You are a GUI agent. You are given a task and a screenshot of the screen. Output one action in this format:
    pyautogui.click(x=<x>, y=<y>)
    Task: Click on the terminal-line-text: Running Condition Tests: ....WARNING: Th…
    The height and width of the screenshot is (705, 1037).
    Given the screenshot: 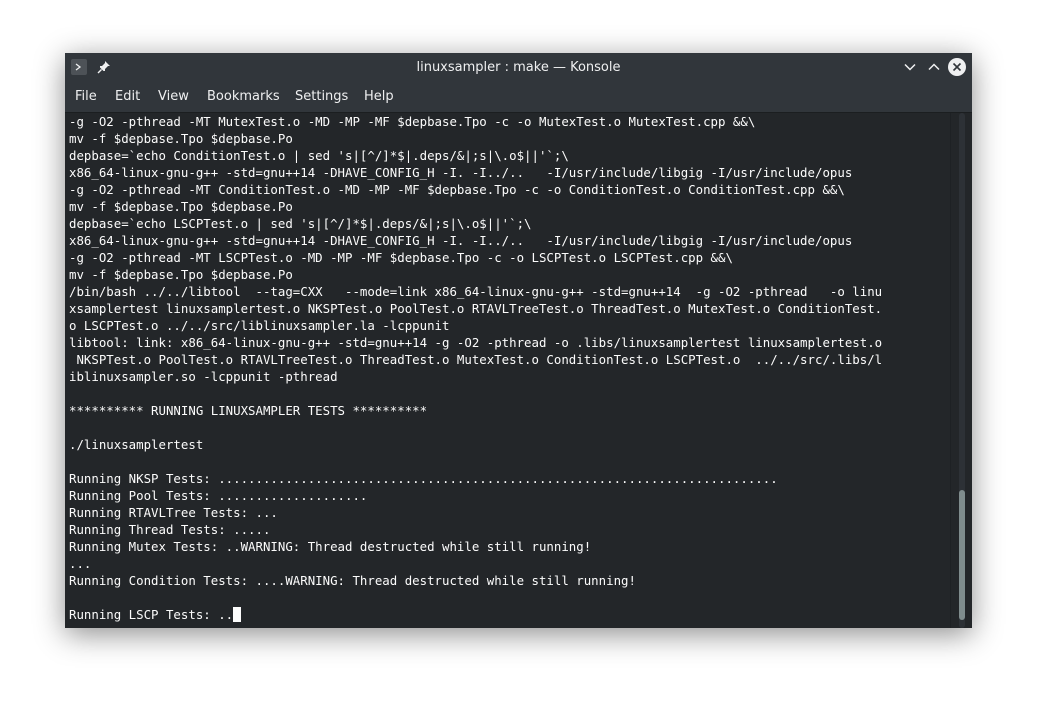 What is the action you would take?
    pyautogui.click(x=352, y=580)
    